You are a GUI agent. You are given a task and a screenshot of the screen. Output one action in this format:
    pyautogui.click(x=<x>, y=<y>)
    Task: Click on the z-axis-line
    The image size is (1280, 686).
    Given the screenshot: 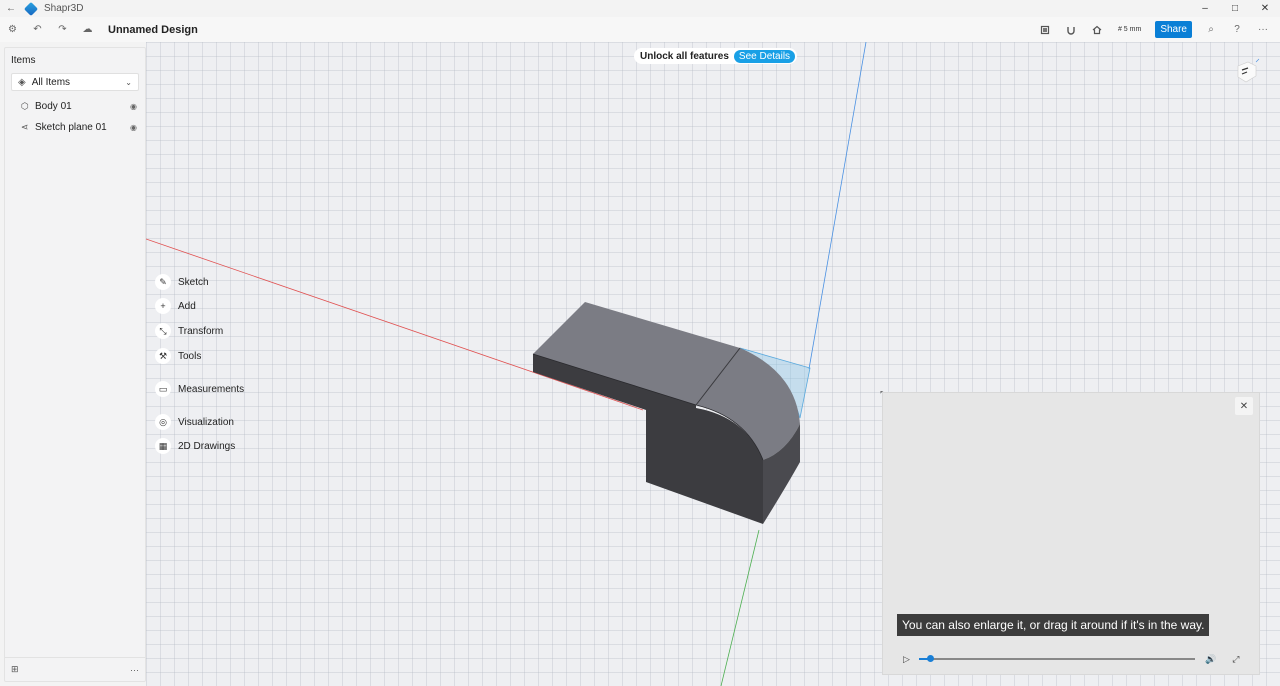 What is the action you would take?
    pyautogui.click(x=837, y=206)
    